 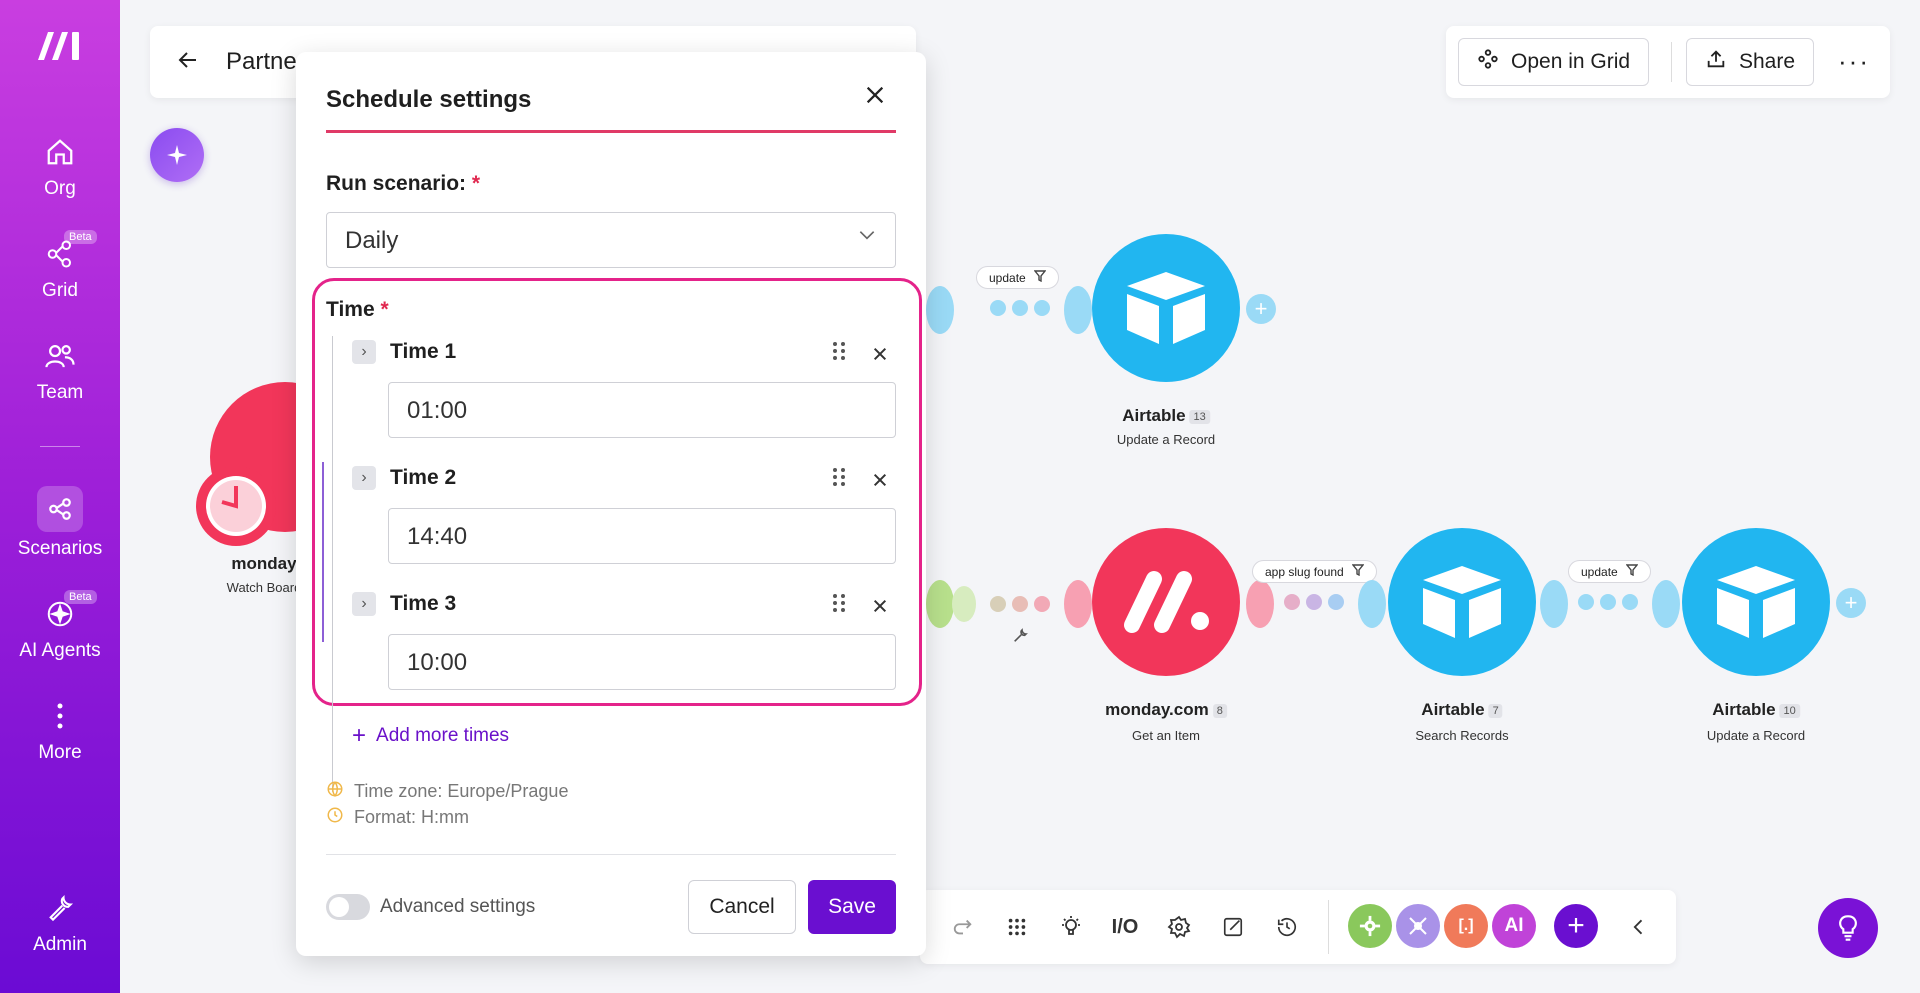 I want to click on sidebar-item-team: Team, so click(x=60, y=370).